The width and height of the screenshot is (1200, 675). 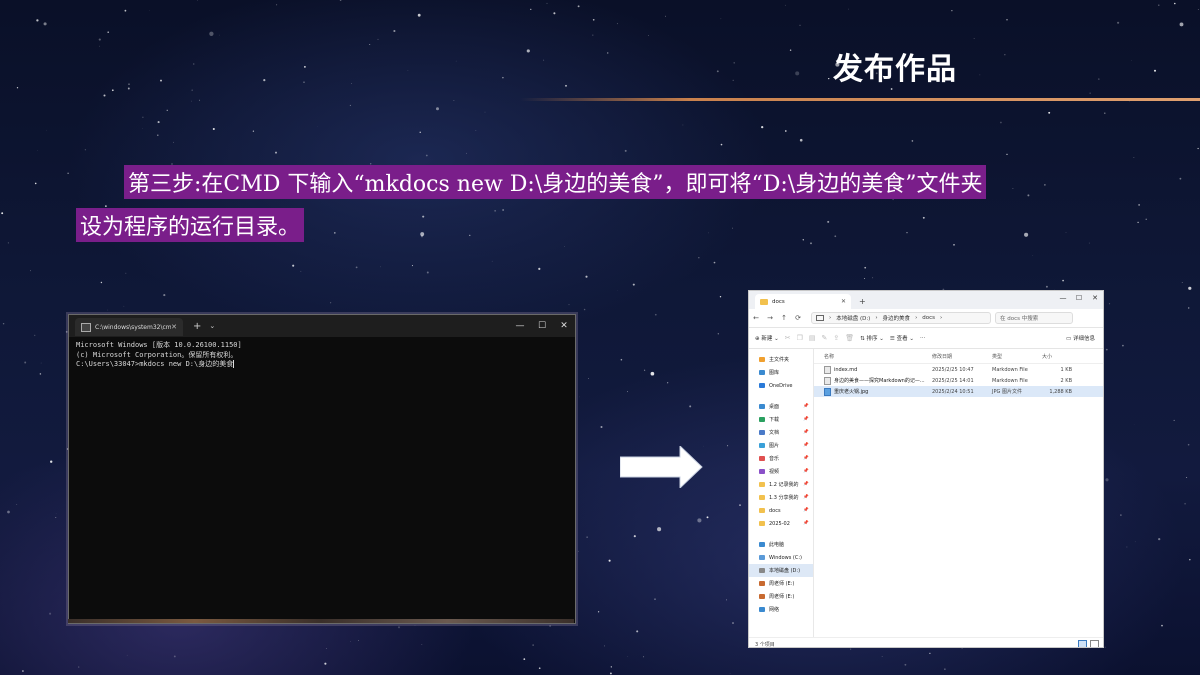 What do you see at coordinates (781, 544) in the screenshot?
I see `sidebar-item: 此电脑` at bounding box center [781, 544].